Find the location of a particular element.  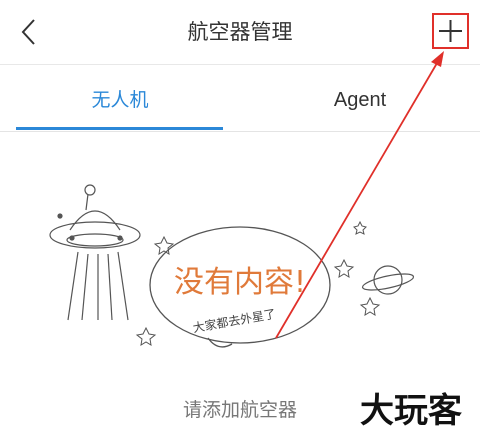

watermark-logo: 大玩客 is located at coordinates (411, 411).